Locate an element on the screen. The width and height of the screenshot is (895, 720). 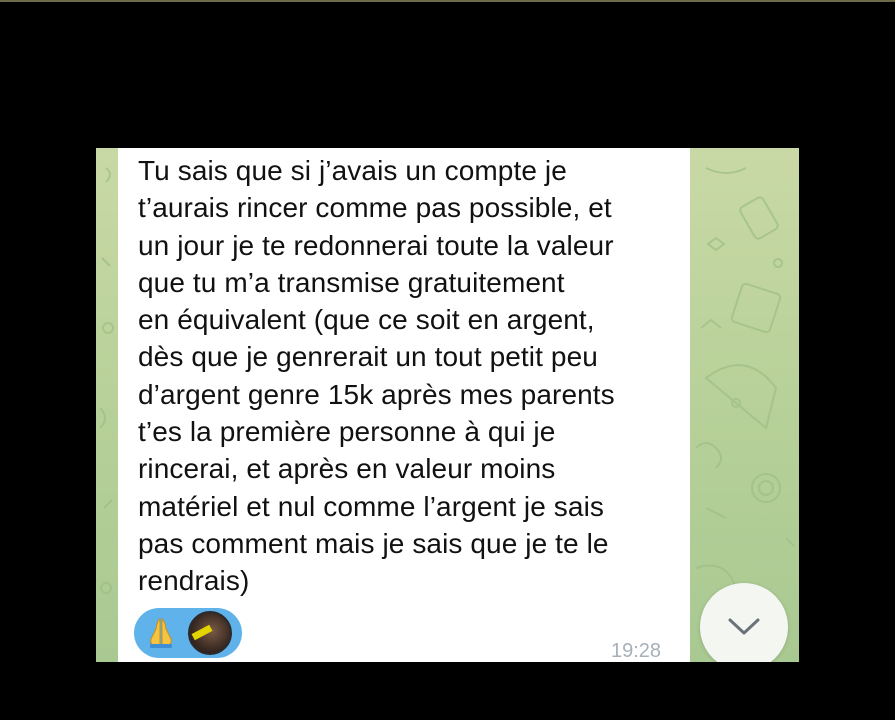
message-time: 19:28 is located at coordinates (636, 651).